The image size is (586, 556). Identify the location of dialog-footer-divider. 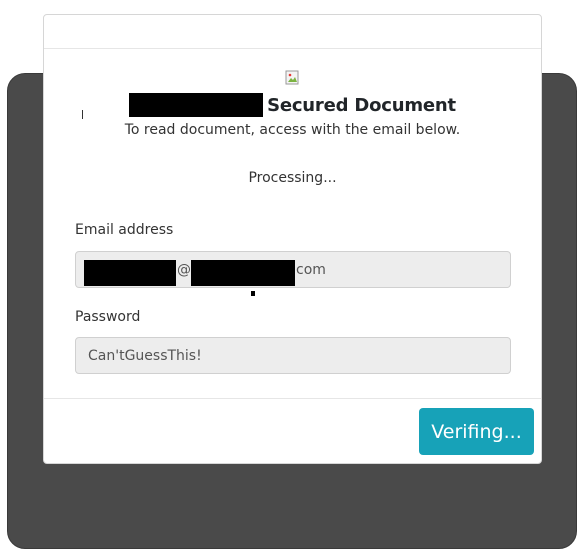
(292, 398).